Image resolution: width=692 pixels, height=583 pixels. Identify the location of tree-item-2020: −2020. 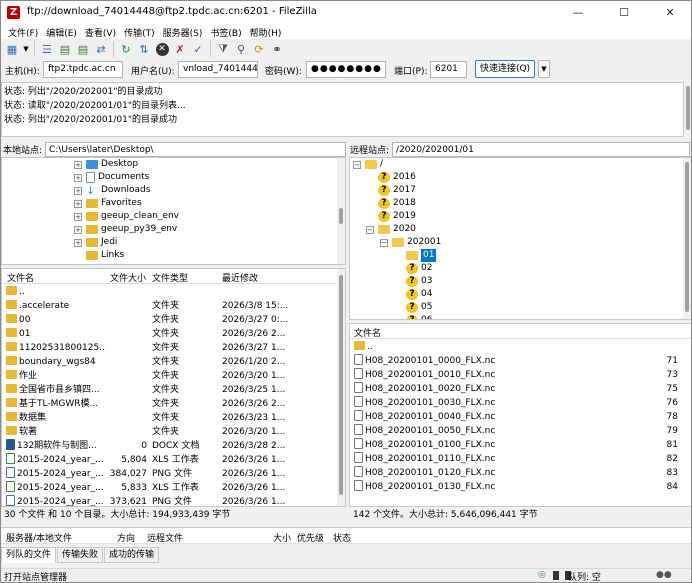
(391, 229).